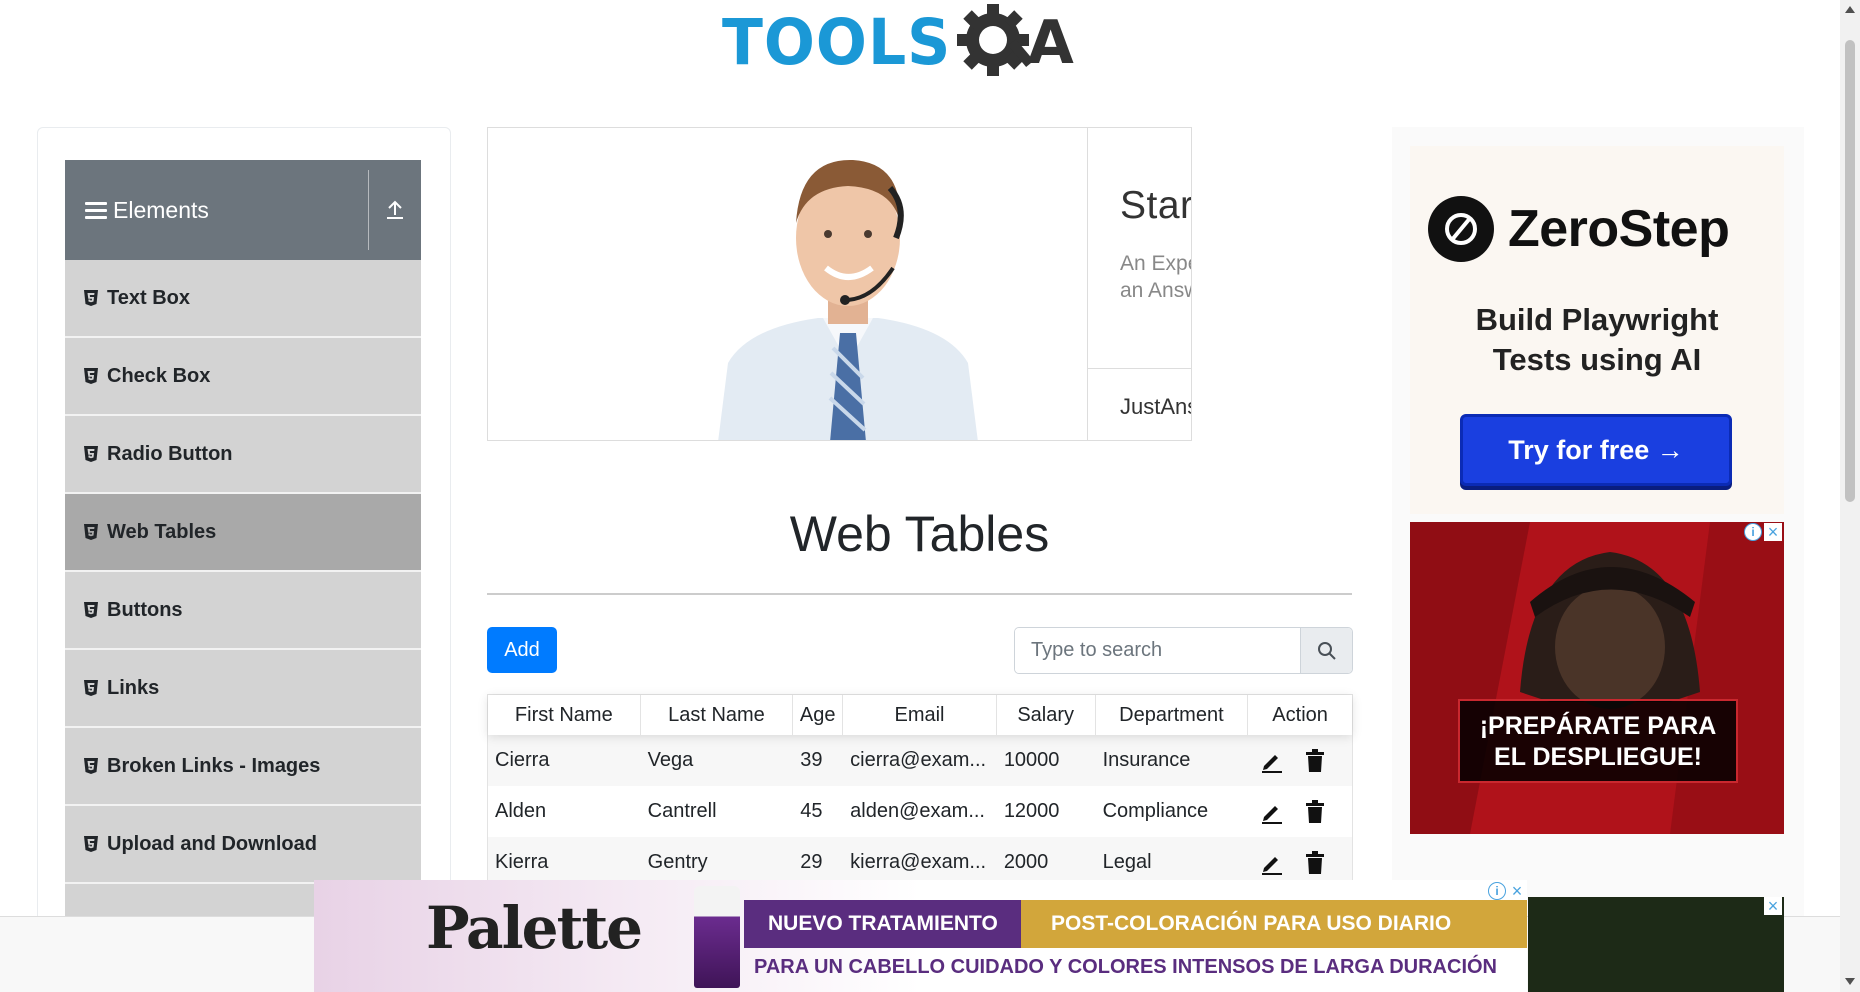 Image resolution: width=1860 pixels, height=992 pixels. I want to click on search-icon, so click(1326, 650).